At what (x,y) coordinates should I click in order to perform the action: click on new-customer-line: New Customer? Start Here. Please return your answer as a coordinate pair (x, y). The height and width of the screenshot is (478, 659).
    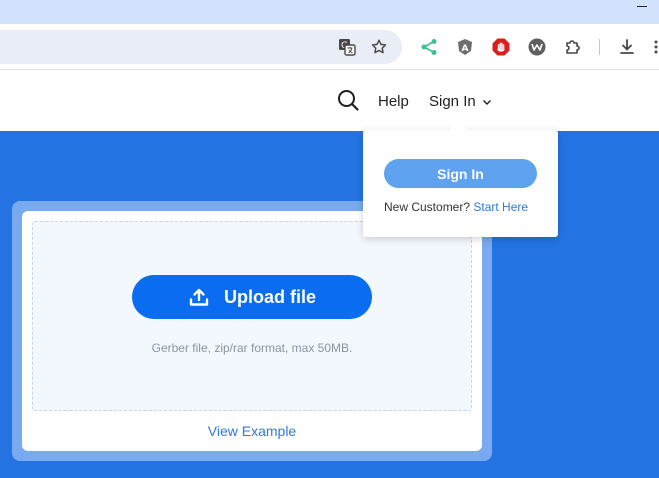
    Looking at the image, I should click on (456, 207).